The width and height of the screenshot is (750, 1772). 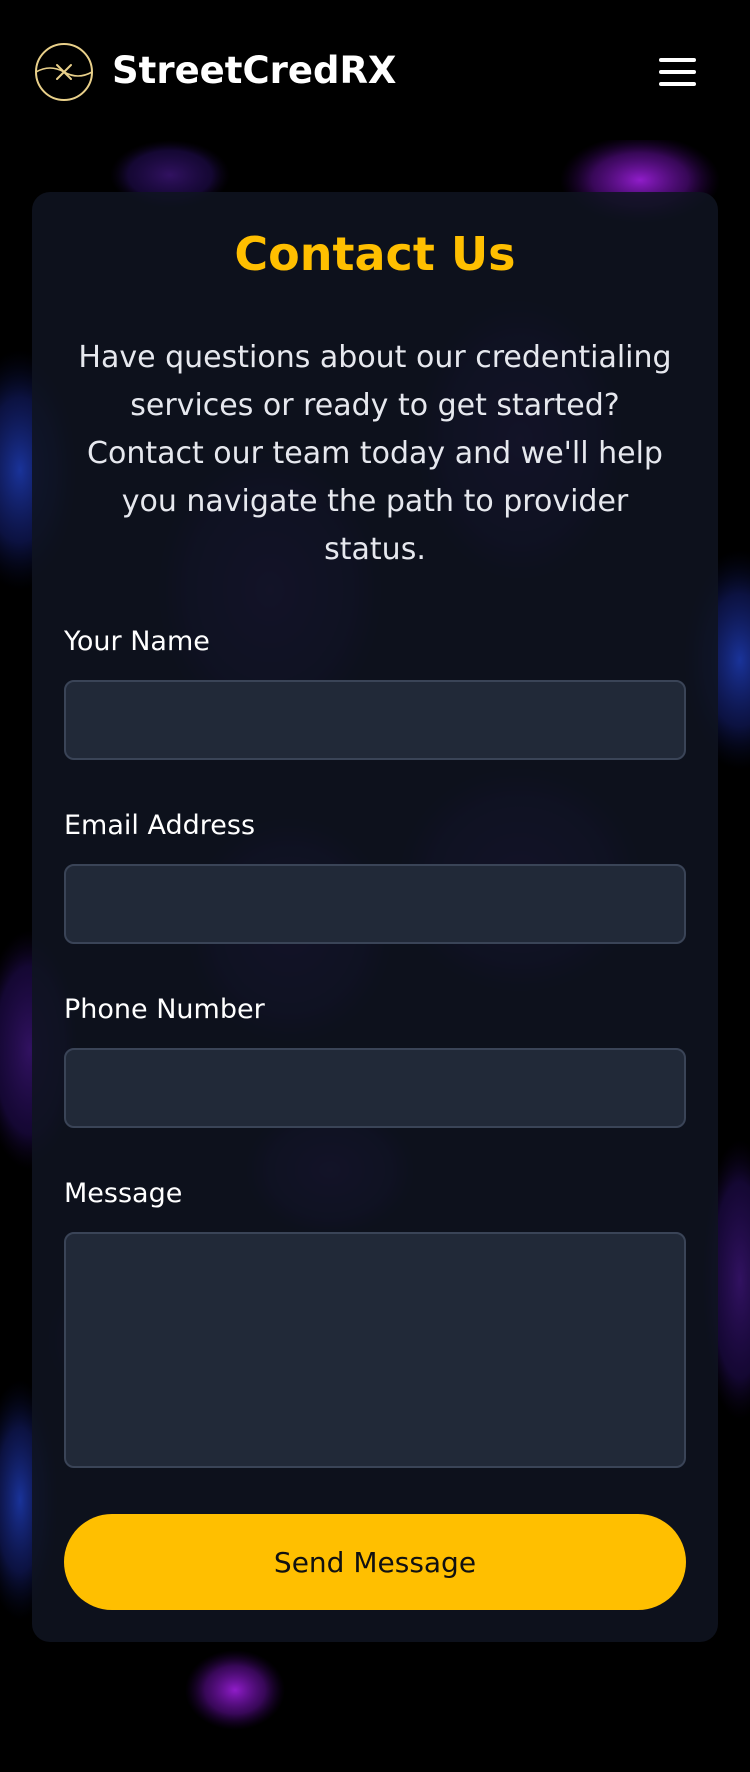 I want to click on brand-name: StreetCredRX, so click(x=254, y=71).